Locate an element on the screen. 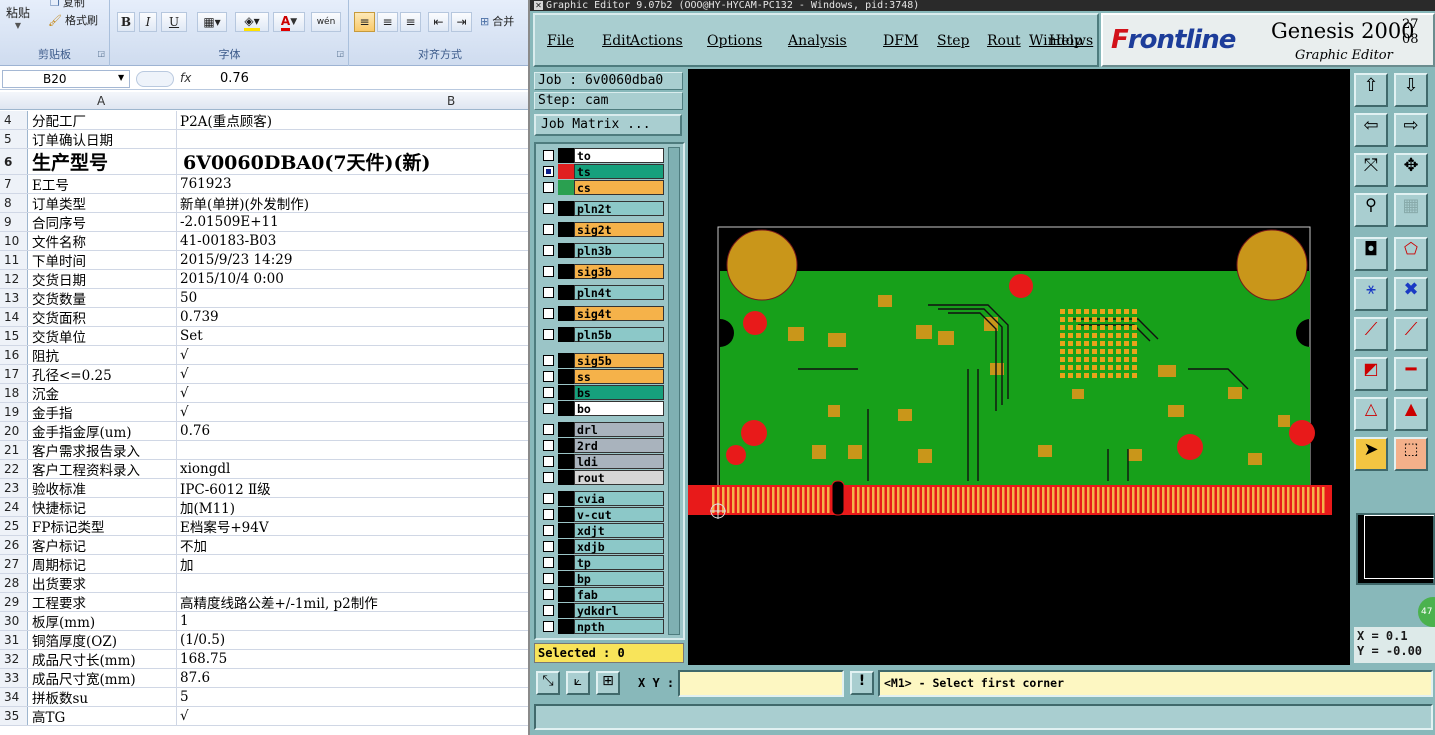 Image resolution: width=1435 pixels, height=735 pixels. layer-scrollbar is located at coordinates (674, 391).